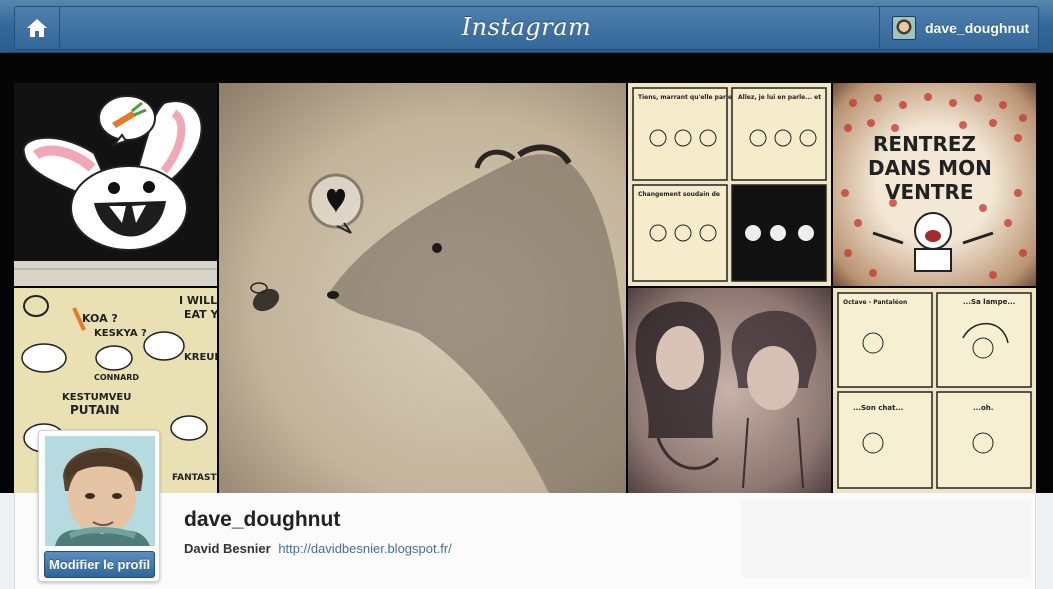 This screenshot has height=589, width=1053. I want to click on user-avatar-small, so click(904, 28).